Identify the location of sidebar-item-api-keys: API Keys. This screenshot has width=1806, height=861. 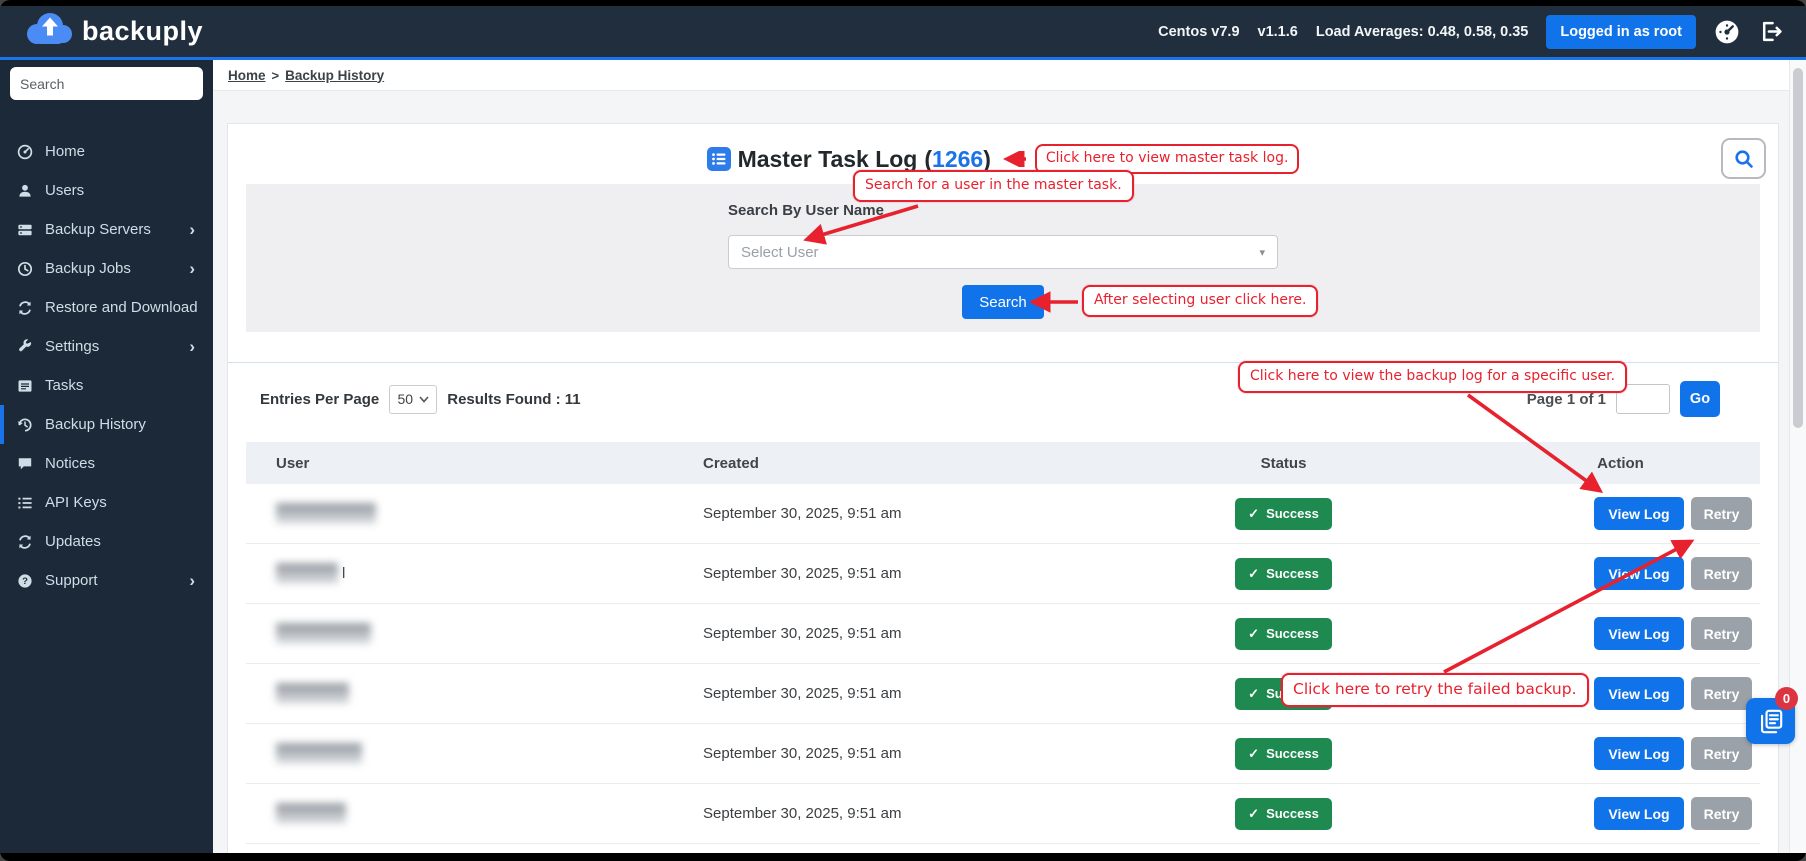
(106, 502).